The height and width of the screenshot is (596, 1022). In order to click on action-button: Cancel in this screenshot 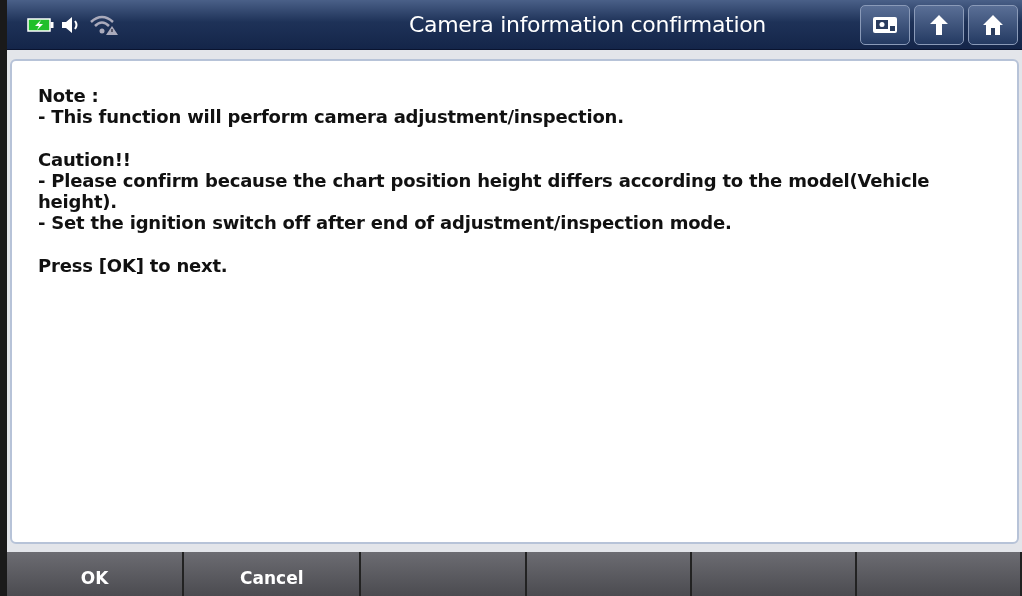, I will do `click(273, 574)`.